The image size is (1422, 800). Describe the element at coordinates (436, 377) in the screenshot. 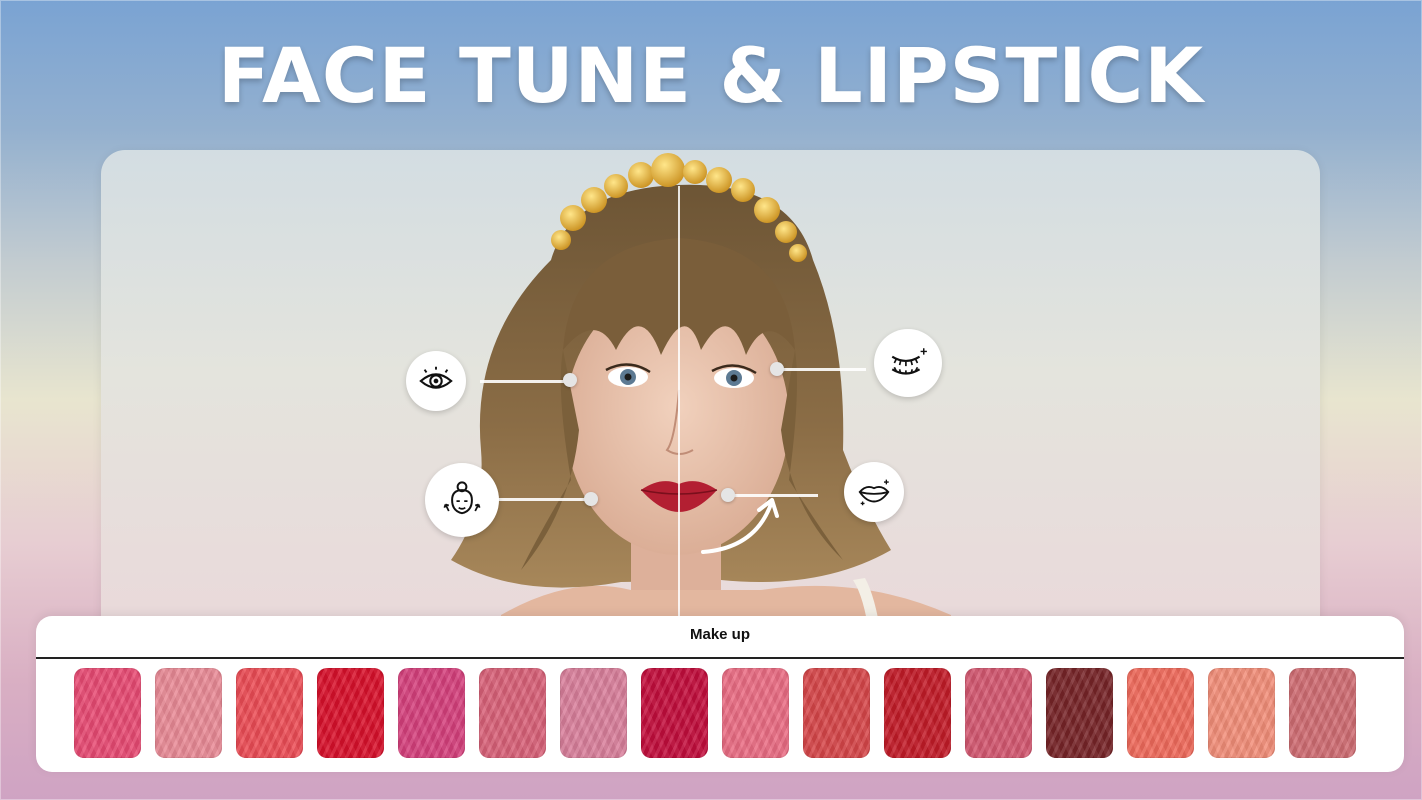

I see `eye-icon` at that location.